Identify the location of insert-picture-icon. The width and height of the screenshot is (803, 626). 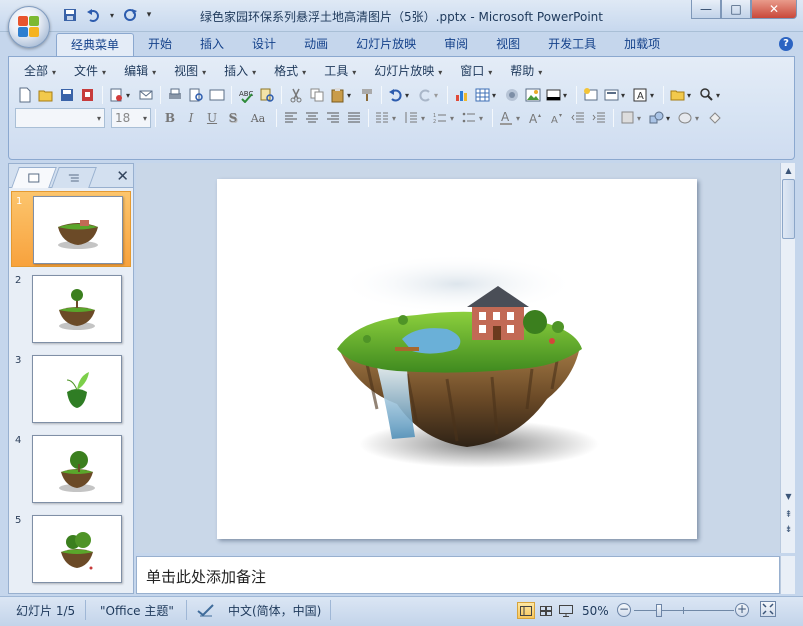
(533, 95).